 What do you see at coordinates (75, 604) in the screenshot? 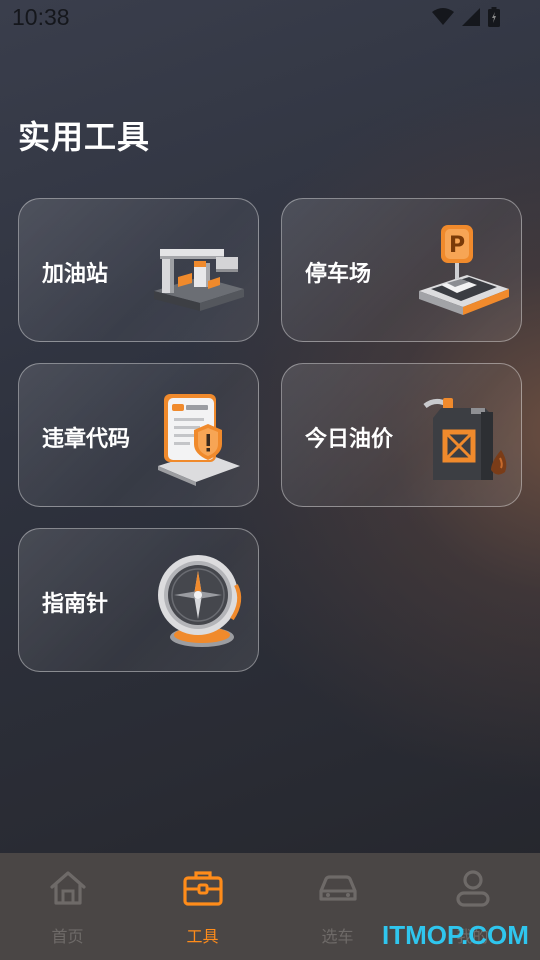
I see `tool-card-label: 指南针` at bounding box center [75, 604].